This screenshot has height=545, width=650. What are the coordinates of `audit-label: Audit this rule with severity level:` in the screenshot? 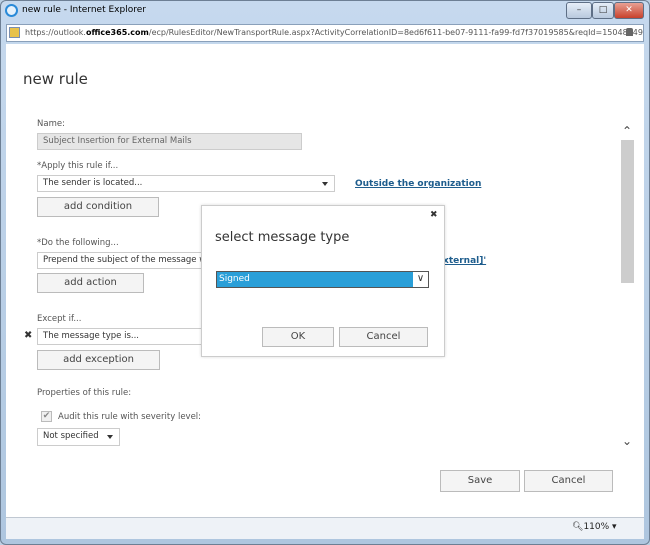 It's located at (130, 417).